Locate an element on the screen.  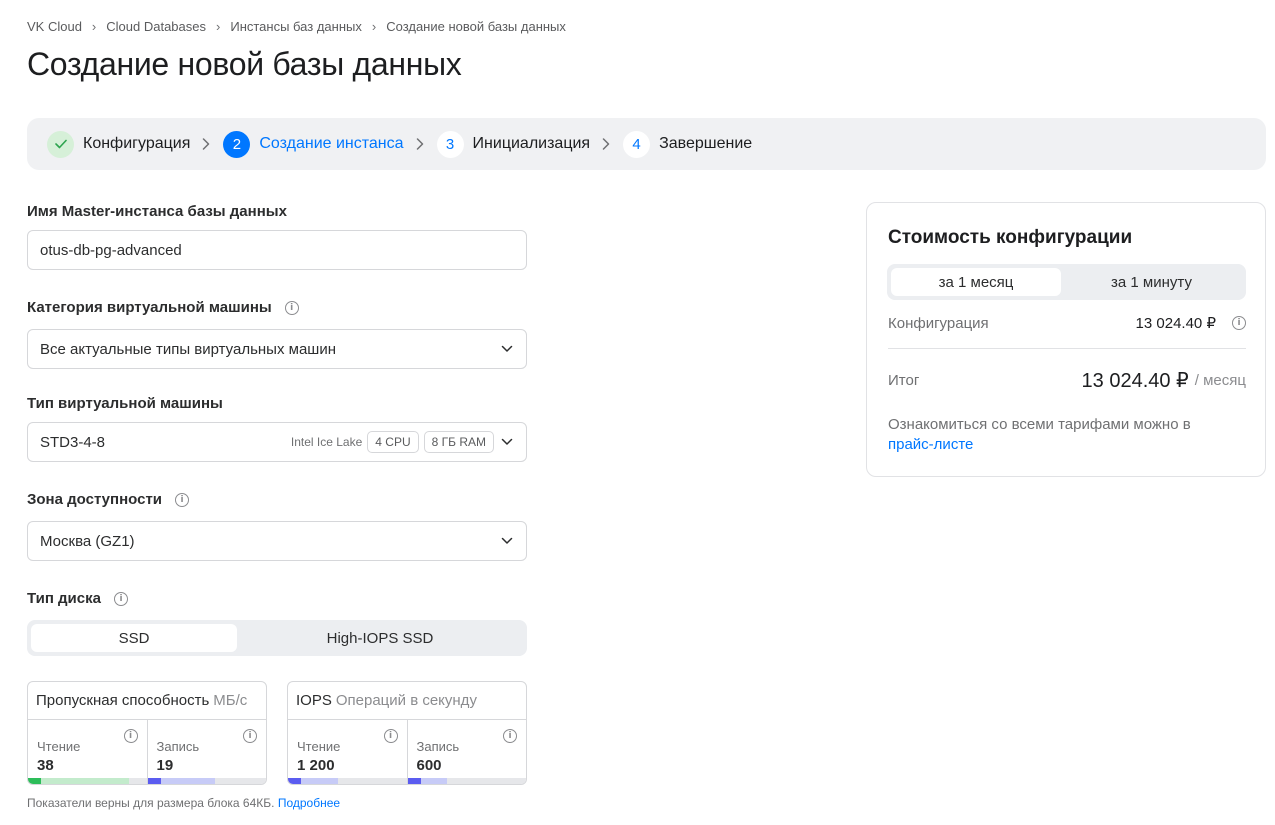
total-cost-row: Итог 13 024.40 ₽ / месяц is located at coordinates (1067, 380).